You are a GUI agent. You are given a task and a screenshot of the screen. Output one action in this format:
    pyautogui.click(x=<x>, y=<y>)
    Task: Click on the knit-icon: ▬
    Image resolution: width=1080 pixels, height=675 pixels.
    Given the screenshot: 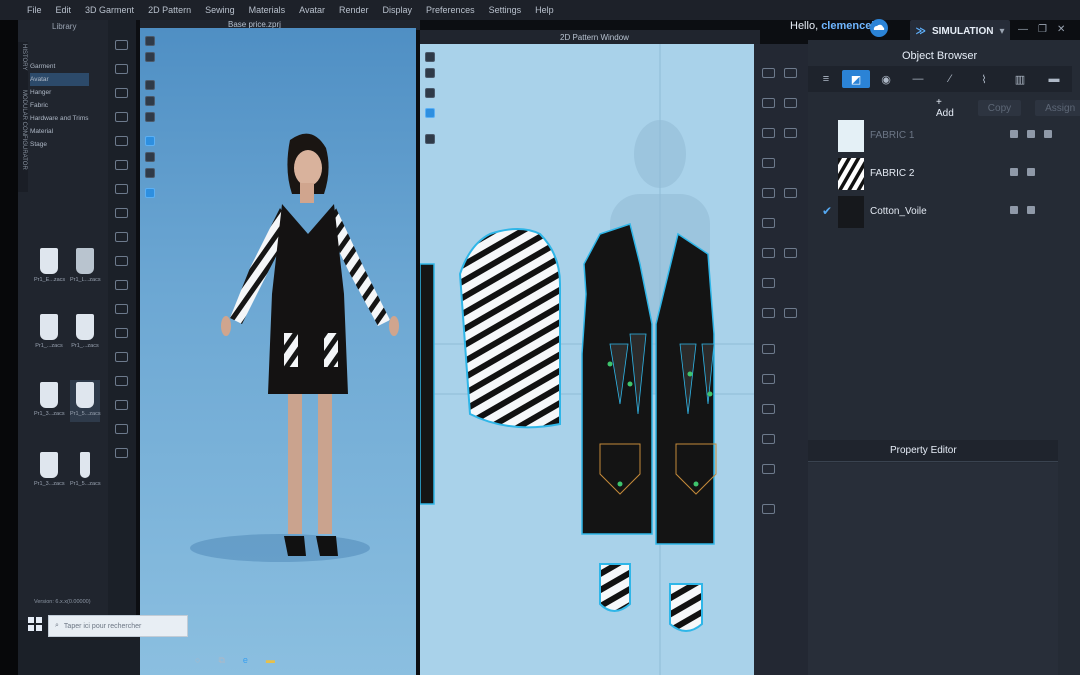 What is the action you would take?
    pyautogui.click(x=1054, y=79)
    